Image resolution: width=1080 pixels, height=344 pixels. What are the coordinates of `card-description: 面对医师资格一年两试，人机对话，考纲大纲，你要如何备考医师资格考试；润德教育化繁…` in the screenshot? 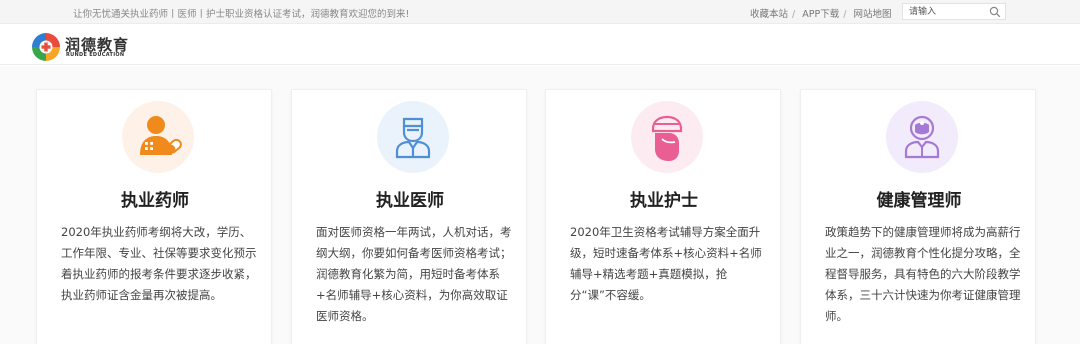 It's located at (414, 274).